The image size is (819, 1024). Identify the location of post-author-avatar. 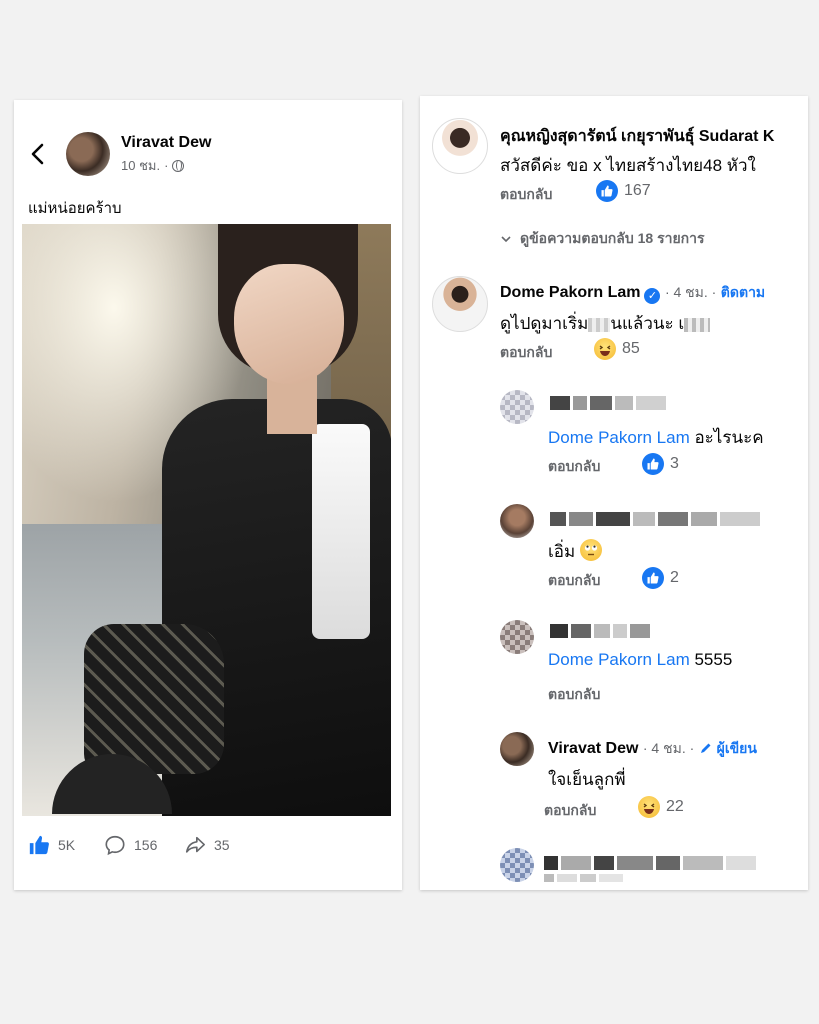
(88, 154).